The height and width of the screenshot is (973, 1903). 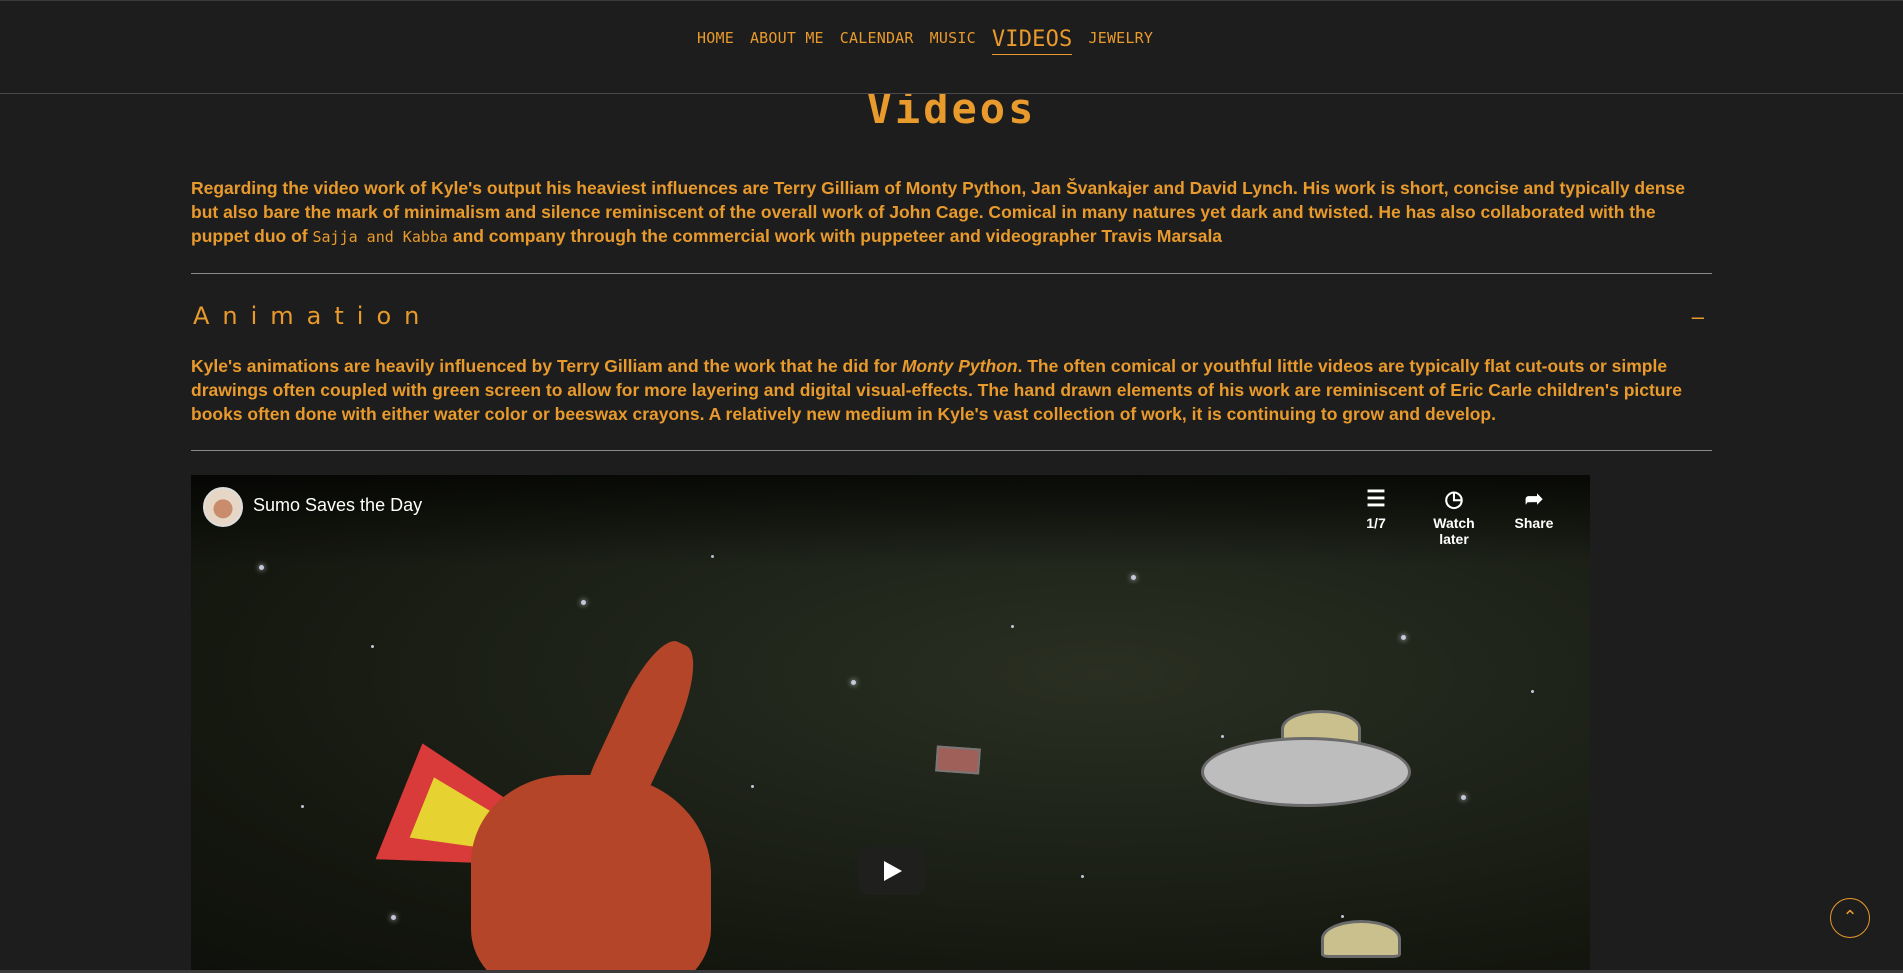 I want to click on watch-later-label: Watch later, so click(x=1454, y=531).